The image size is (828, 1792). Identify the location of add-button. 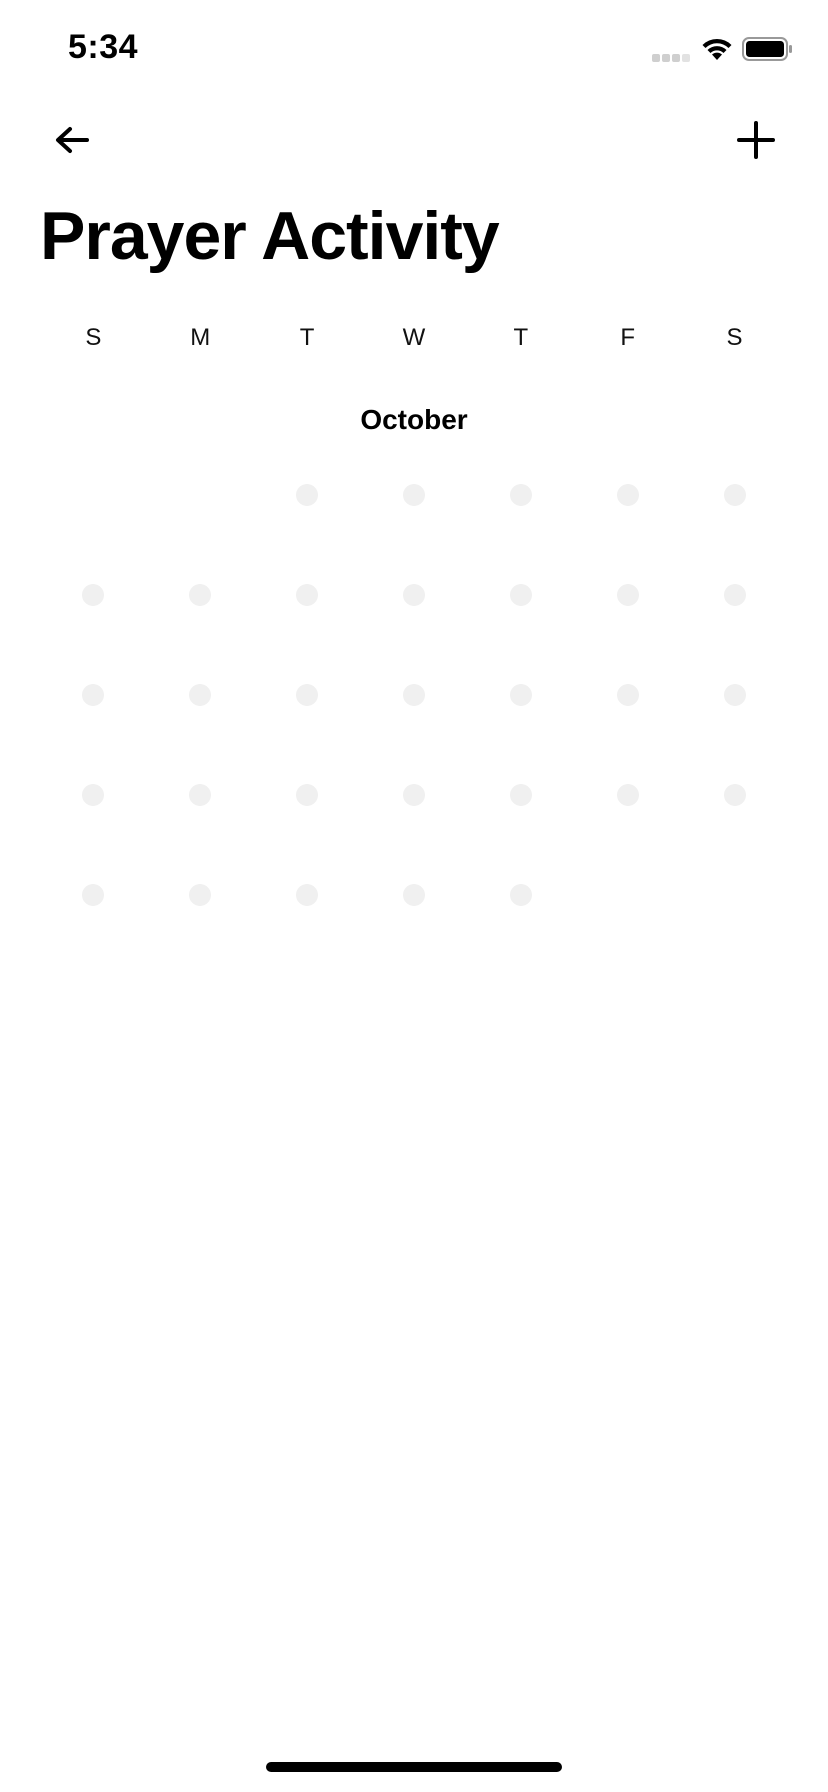
(756, 140).